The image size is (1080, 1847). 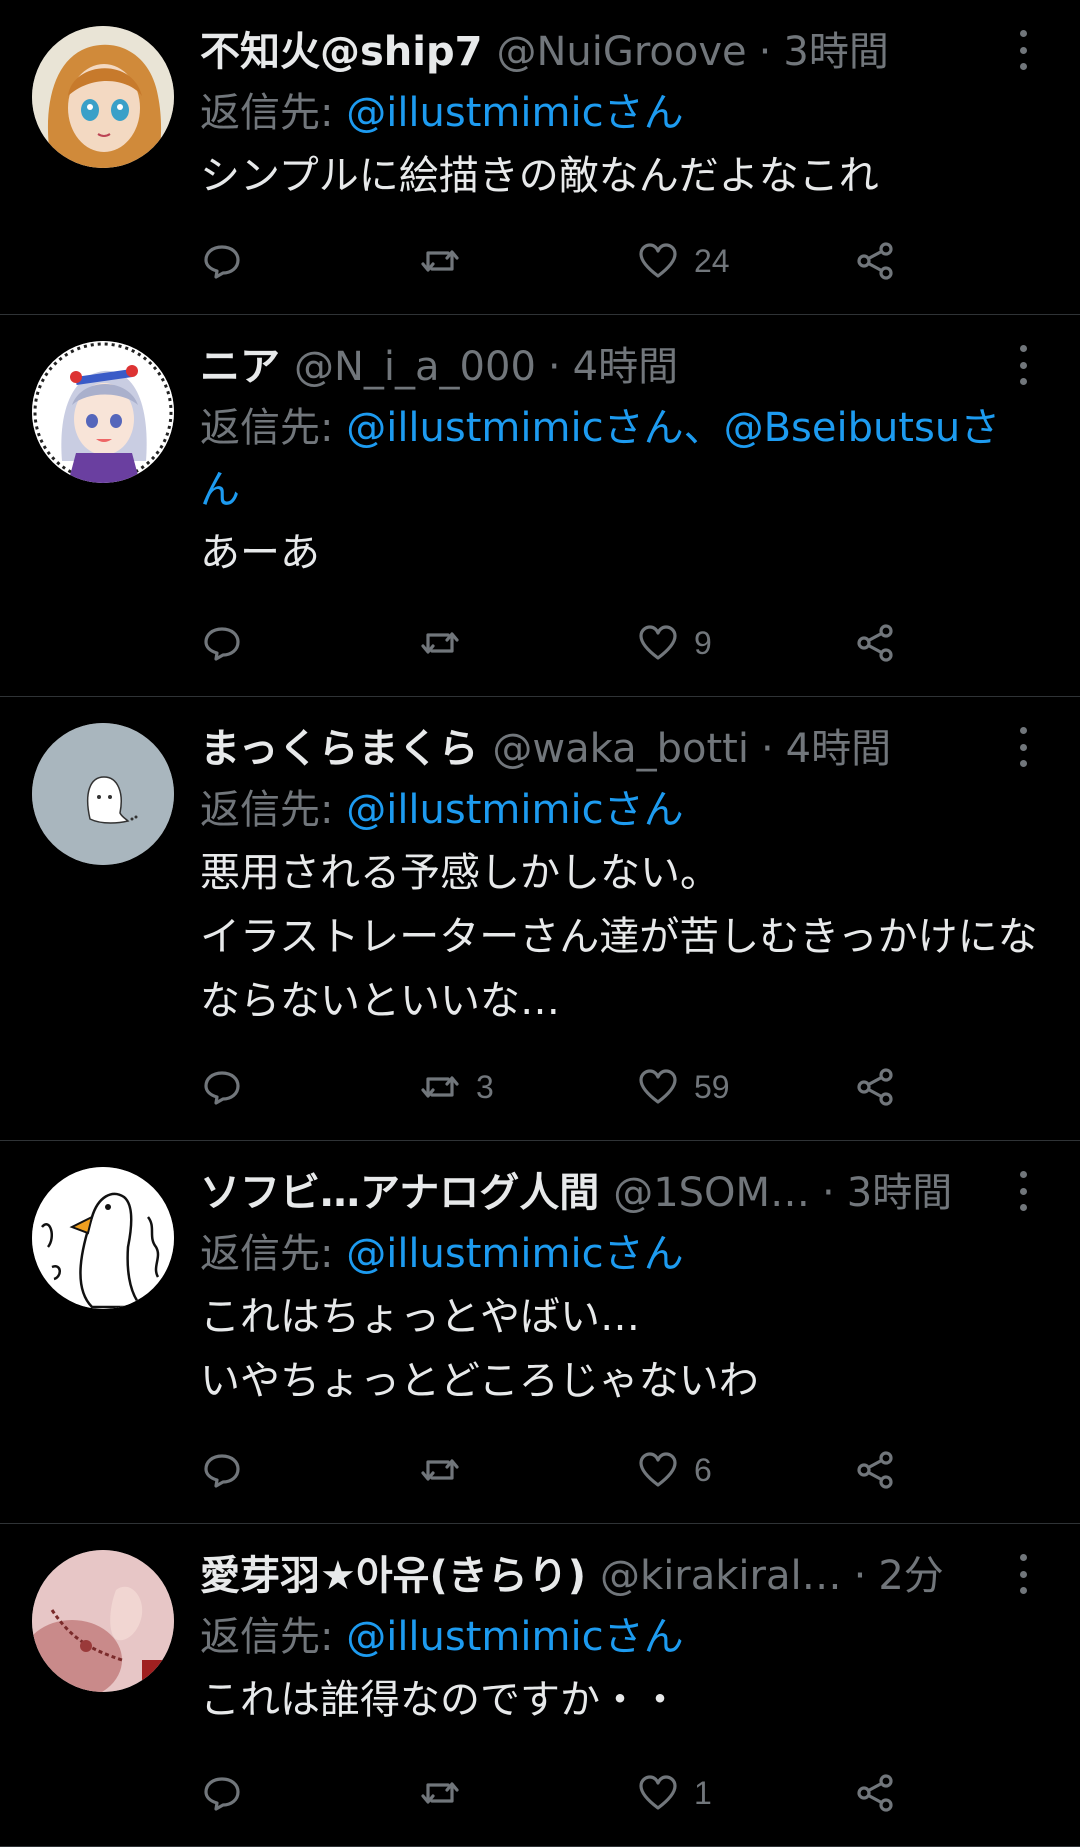 I want to click on like-button: 9, so click(x=745, y=643).